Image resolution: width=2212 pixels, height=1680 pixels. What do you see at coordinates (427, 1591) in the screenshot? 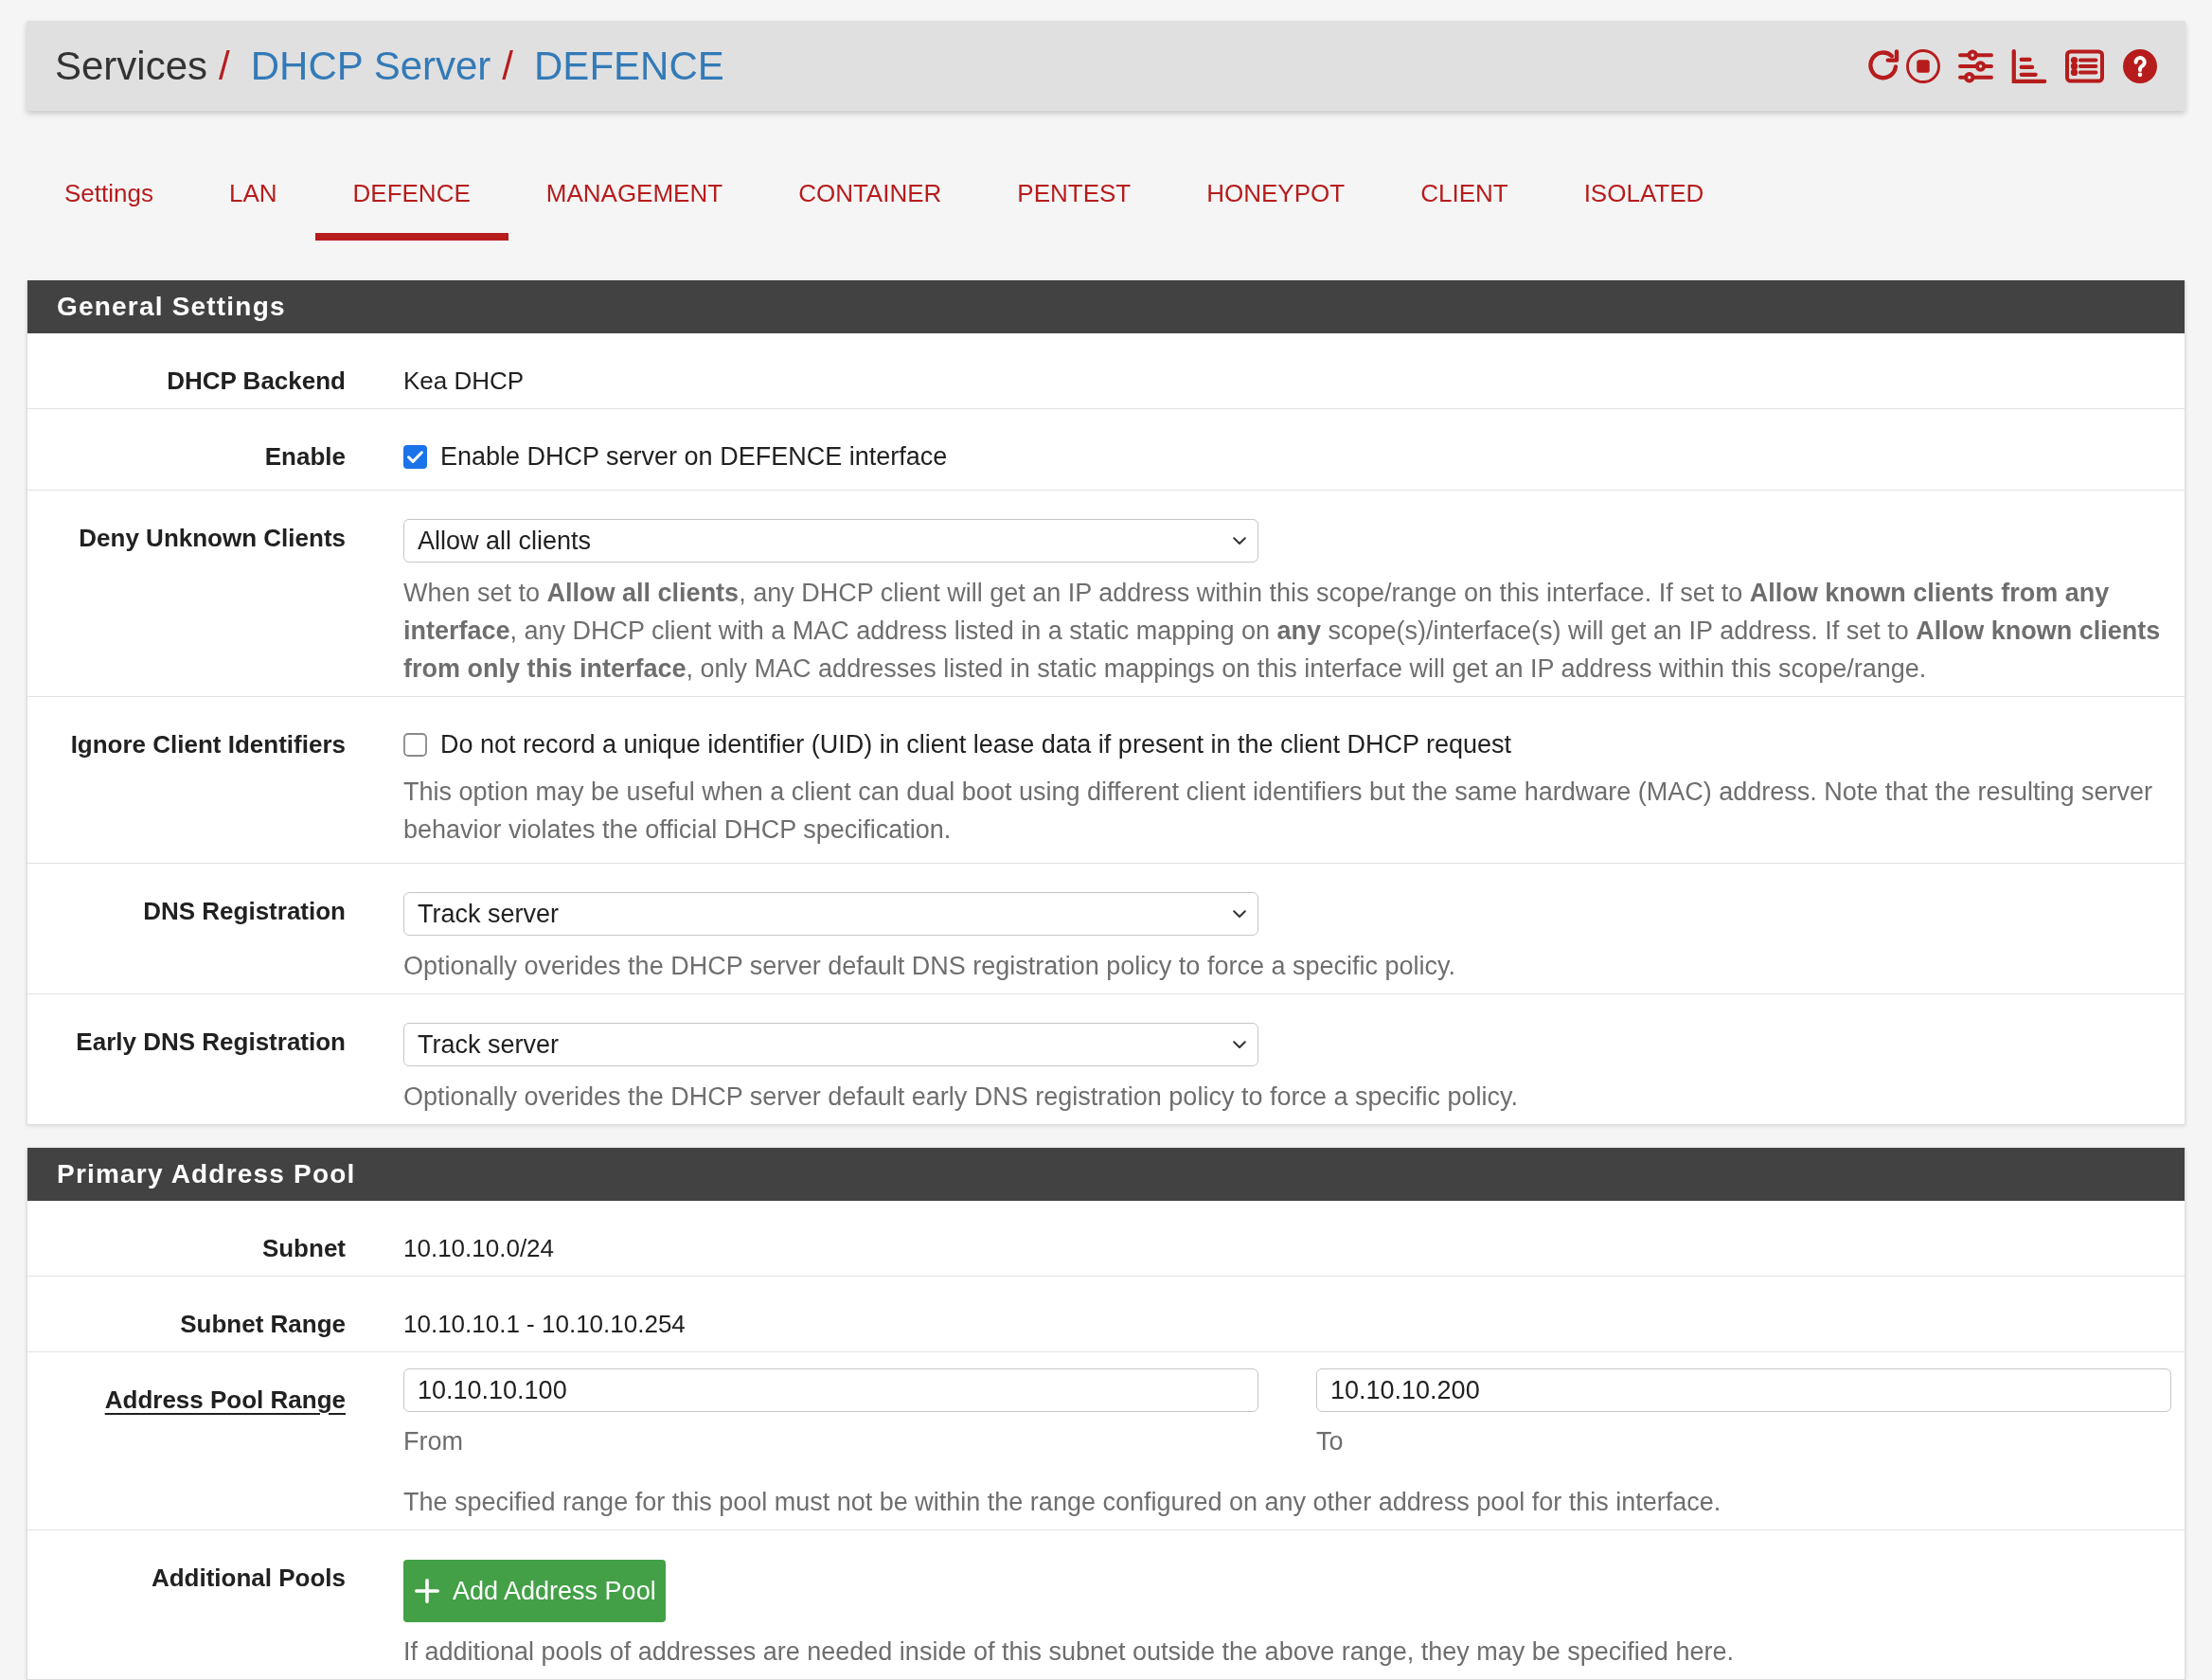
I see `plus-icon` at bounding box center [427, 1591].